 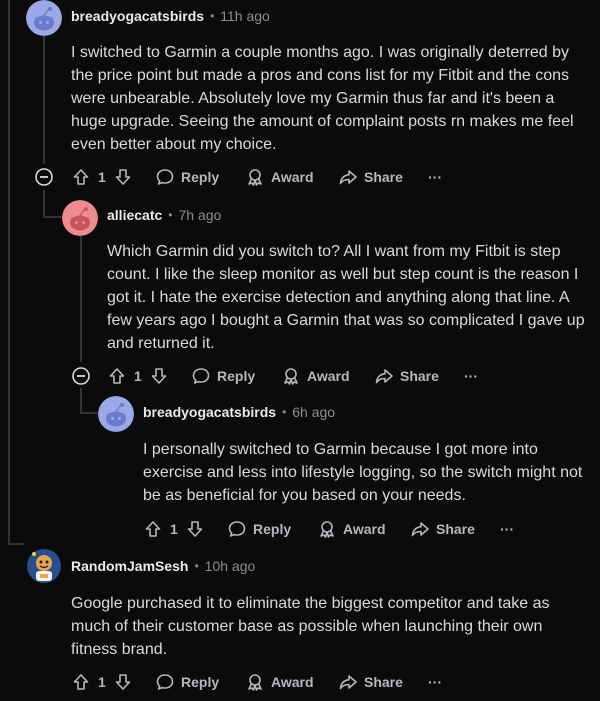 What do you see at coordinates (134, 215) in the screenshot?
I see `comment-author: alliecatc` at bounding box center [134, 215].